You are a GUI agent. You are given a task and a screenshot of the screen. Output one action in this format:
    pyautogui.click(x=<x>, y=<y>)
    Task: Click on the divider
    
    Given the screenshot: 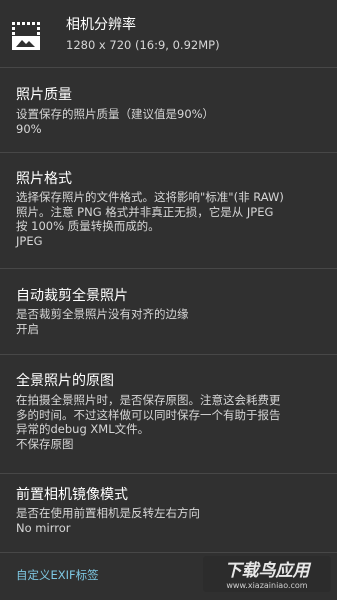 What is the action you would take?
    pyautogui.click(x=168, y=552)
    